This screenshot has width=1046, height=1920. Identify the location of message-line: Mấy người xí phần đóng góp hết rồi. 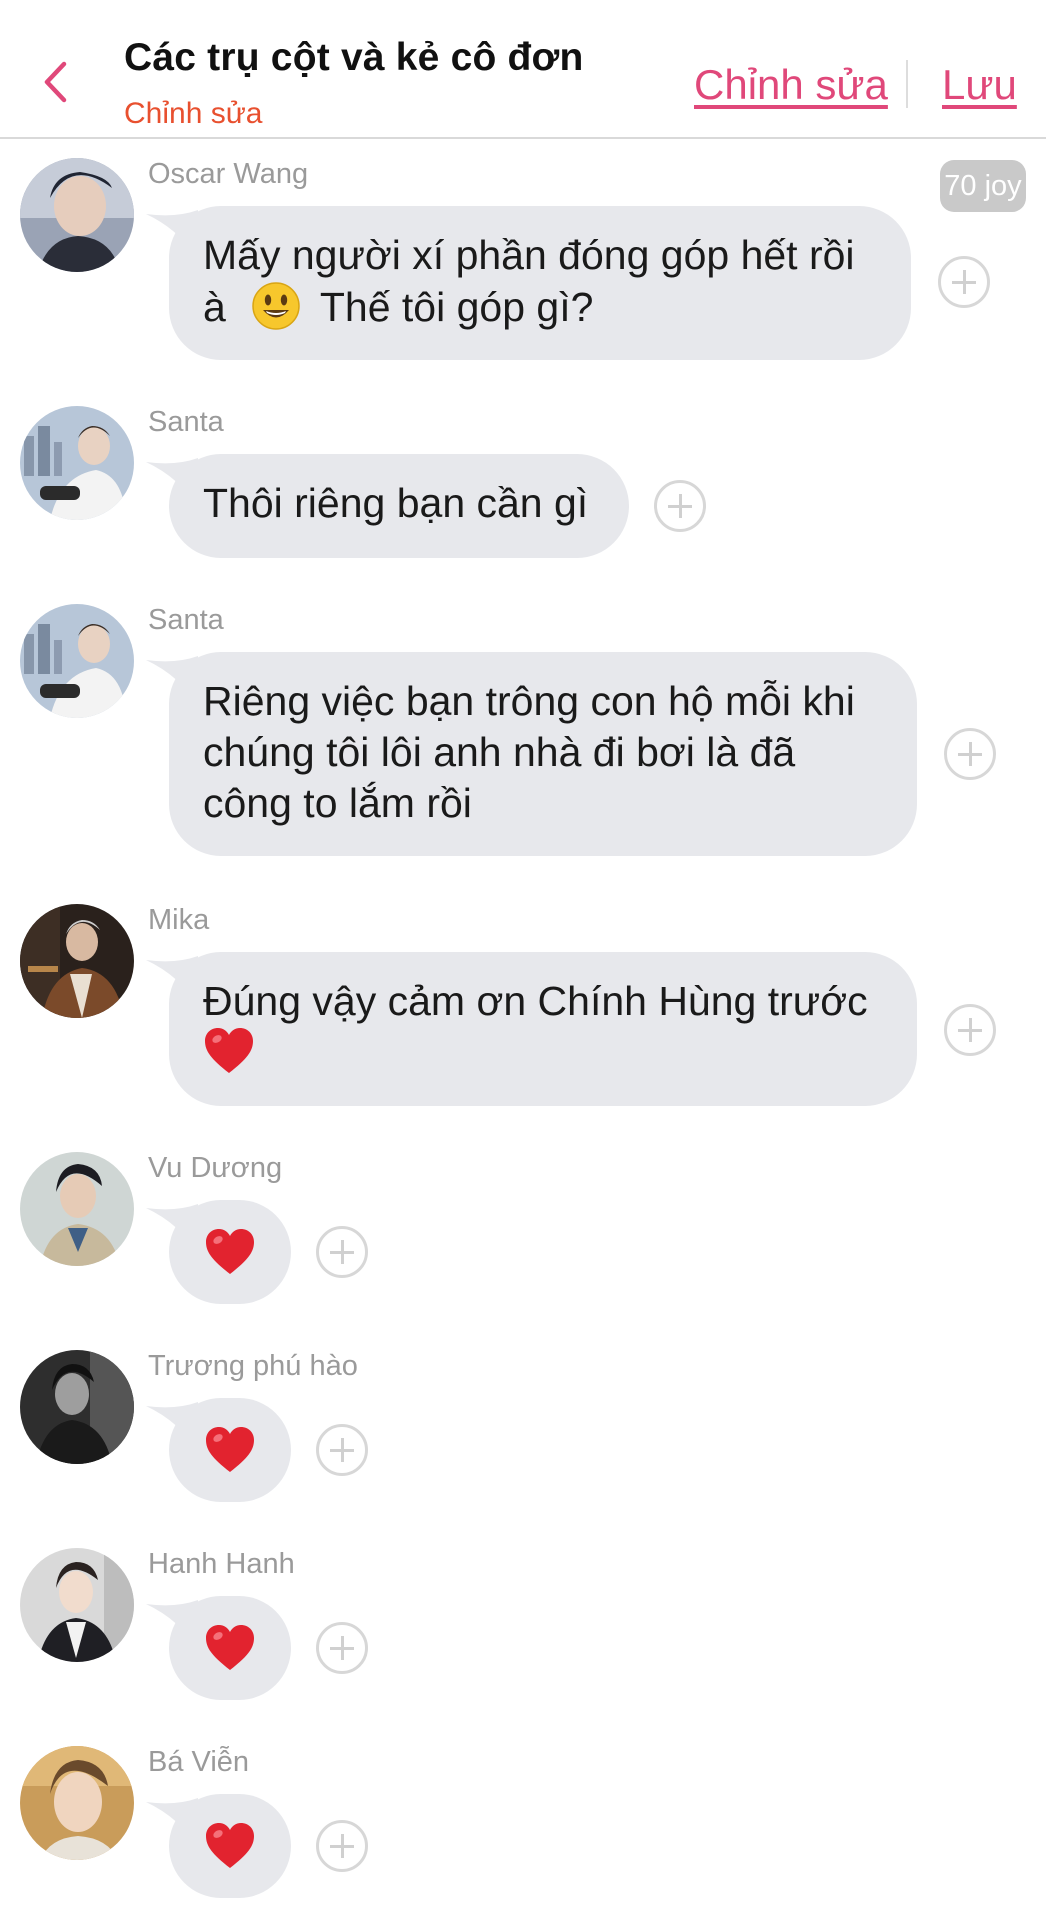
(529, 255).